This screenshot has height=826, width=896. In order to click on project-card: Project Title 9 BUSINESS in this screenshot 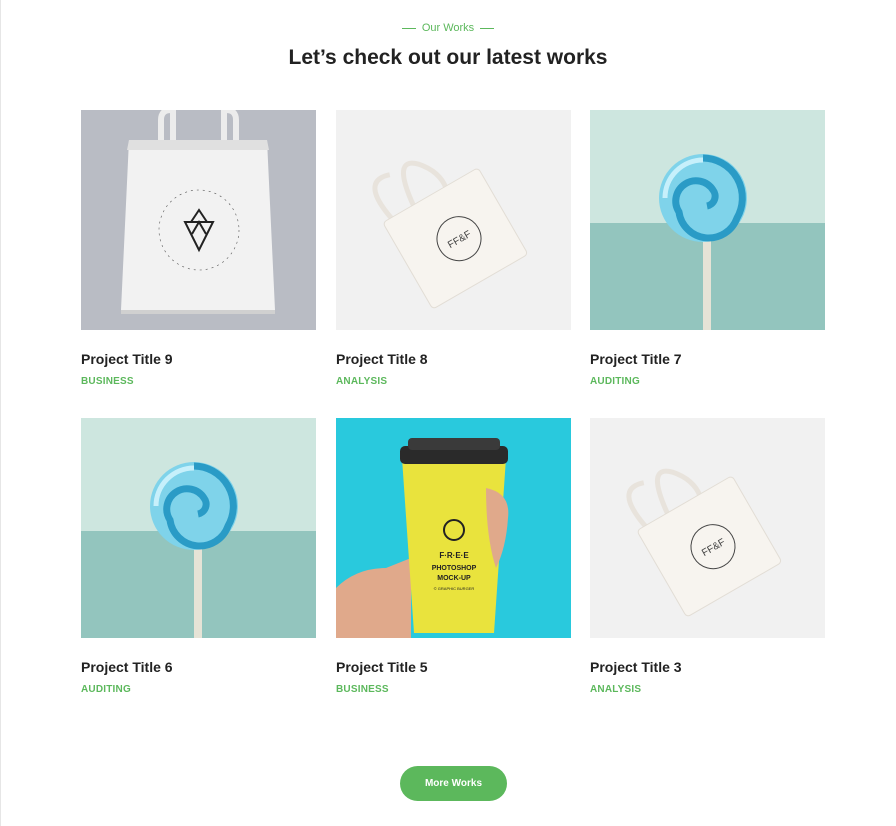, I will do `click(198, 248)`.